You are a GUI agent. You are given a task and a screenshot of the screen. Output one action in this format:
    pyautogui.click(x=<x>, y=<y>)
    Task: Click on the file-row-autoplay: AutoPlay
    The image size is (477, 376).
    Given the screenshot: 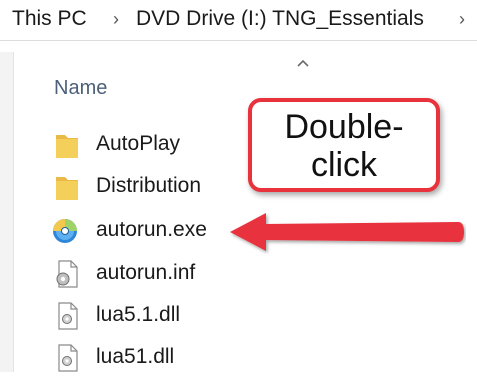 What is the action you would take?
    pyautogui.click(x=150, y=144)
    